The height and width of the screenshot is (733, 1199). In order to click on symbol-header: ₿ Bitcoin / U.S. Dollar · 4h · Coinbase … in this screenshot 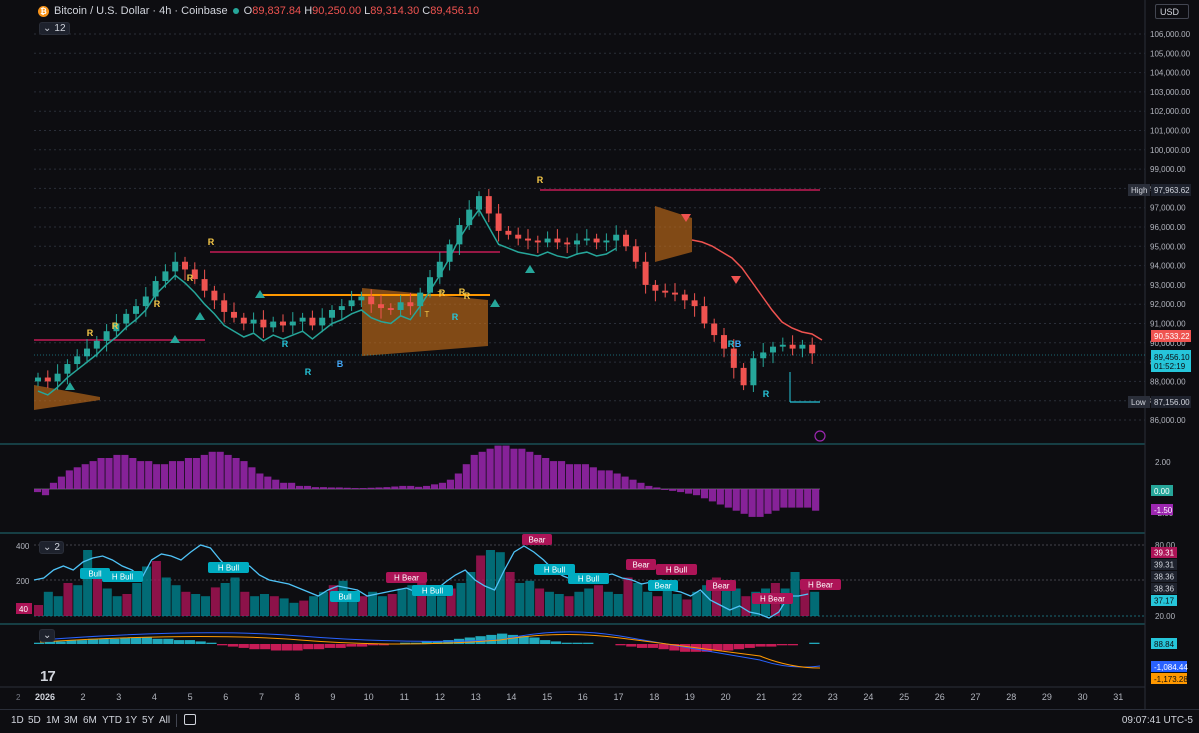, I will do `click(258, 11)`.